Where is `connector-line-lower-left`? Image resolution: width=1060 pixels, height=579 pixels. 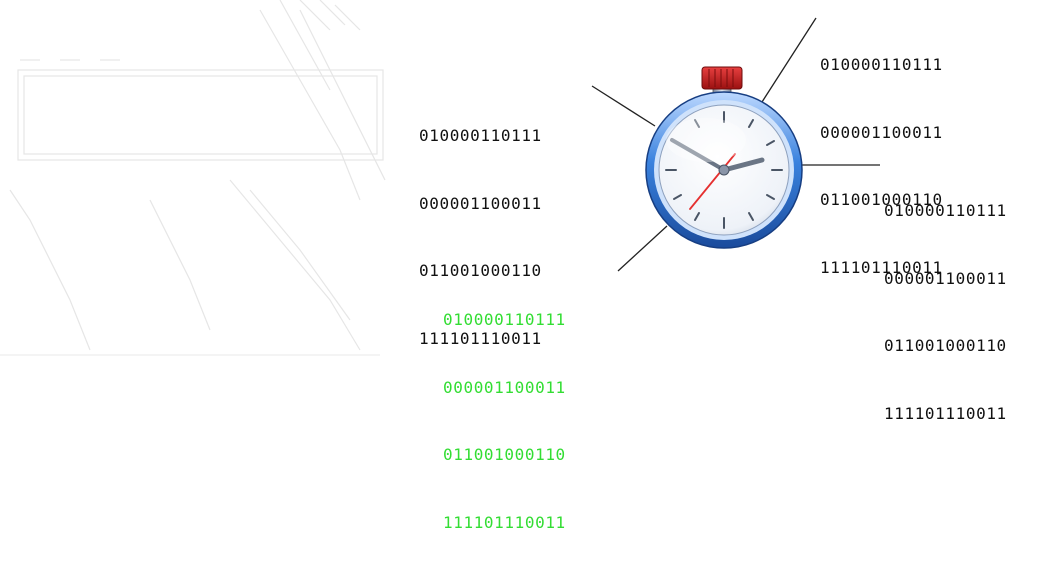 connector-line-lower-left is located at coordinates (642, 248).